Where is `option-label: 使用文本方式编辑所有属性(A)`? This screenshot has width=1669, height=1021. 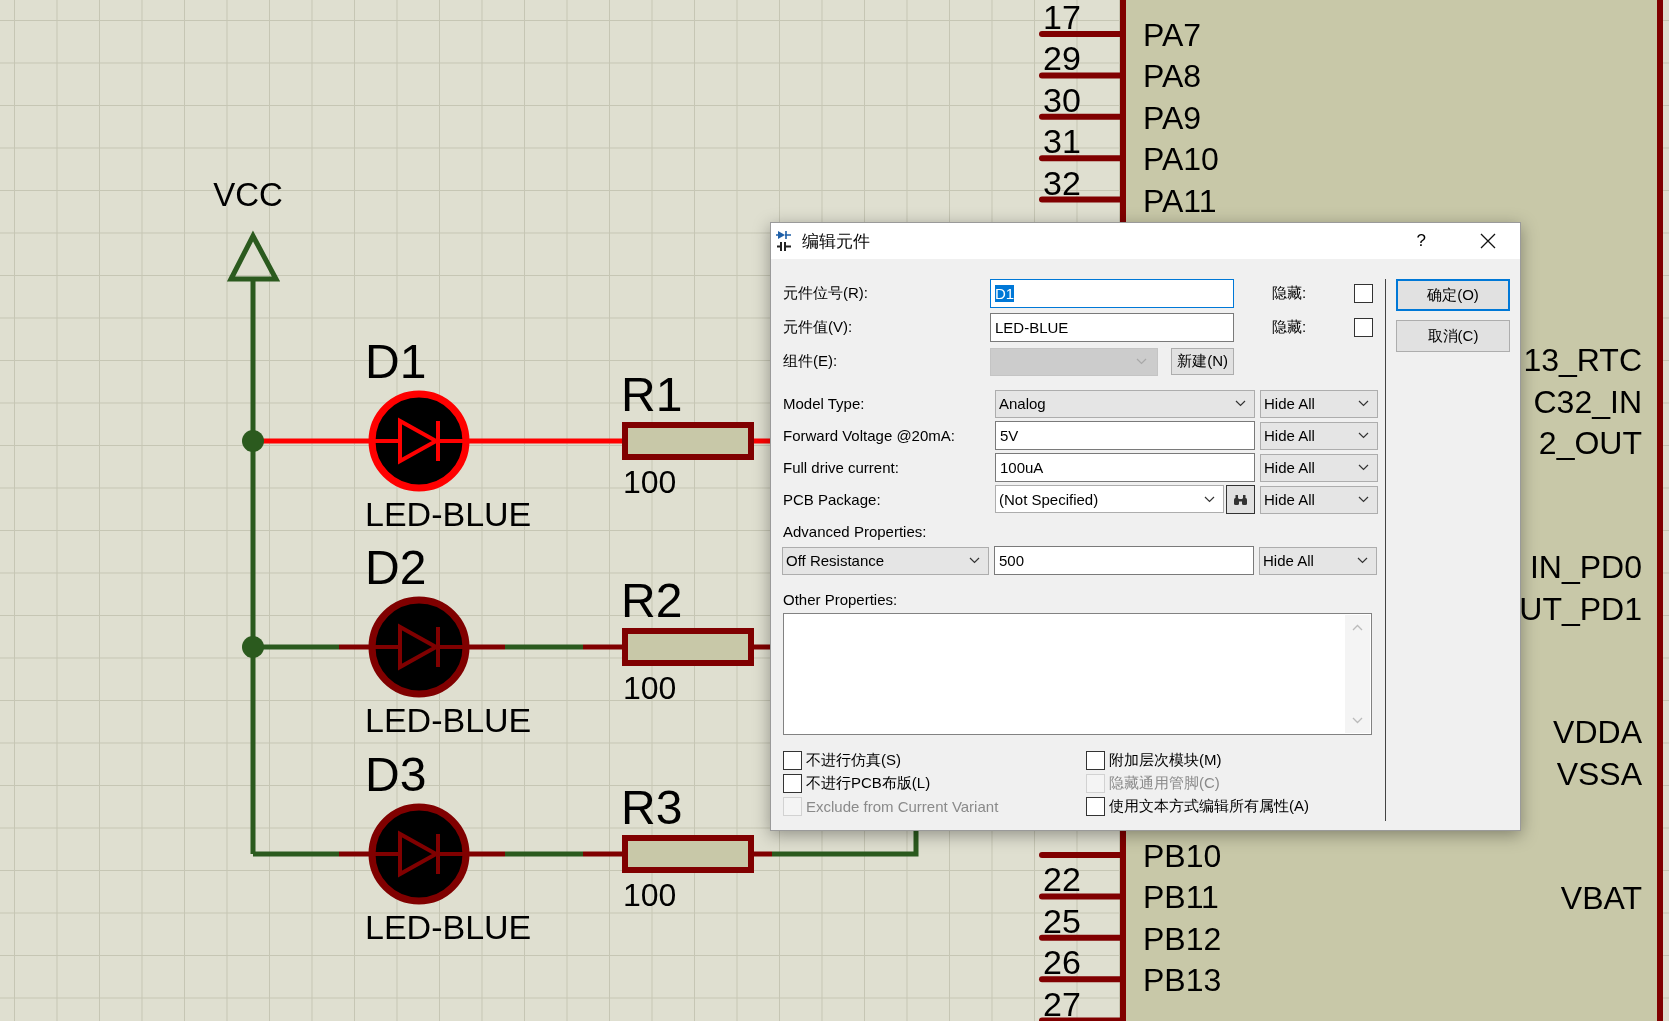
option-label: 使用文本方式编辑所有属性(A) is located at coordinates (1209, 806).